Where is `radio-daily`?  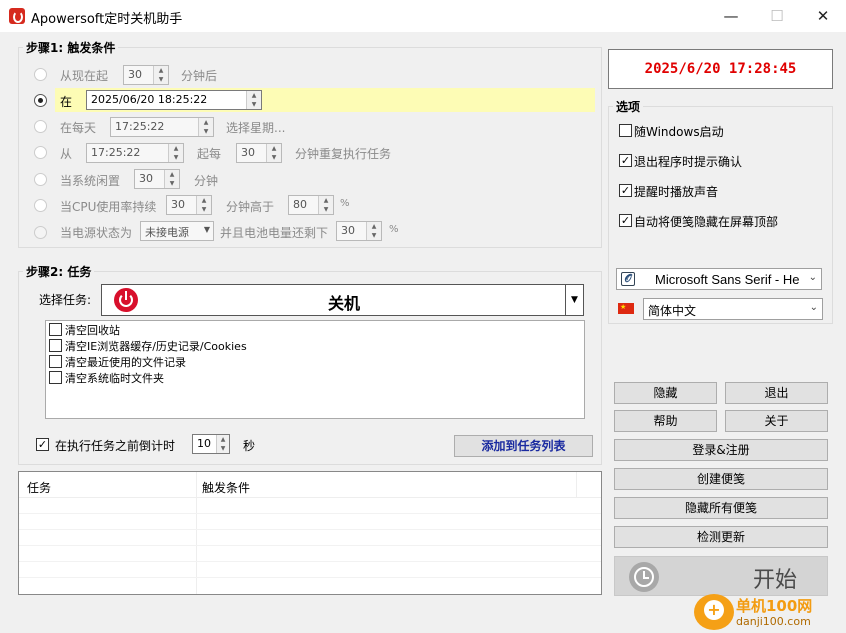 radio-daily is located at coordinates (40, 126).